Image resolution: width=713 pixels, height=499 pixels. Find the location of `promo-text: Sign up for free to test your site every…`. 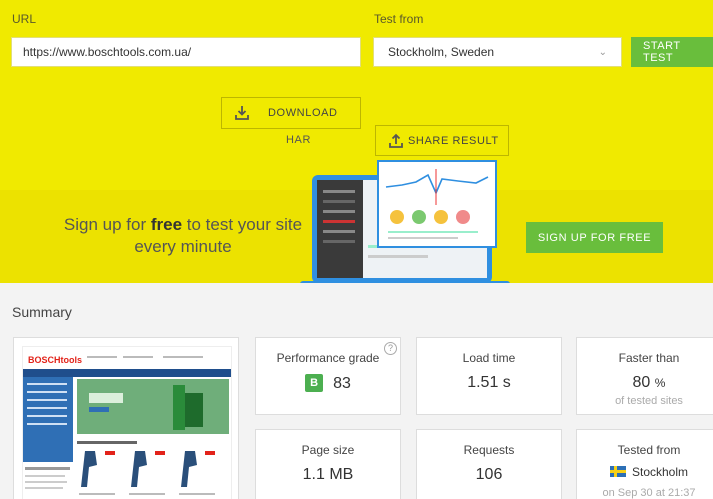

promo-text: Sign up for free to test your site every… is located at coordinates (183, 236).